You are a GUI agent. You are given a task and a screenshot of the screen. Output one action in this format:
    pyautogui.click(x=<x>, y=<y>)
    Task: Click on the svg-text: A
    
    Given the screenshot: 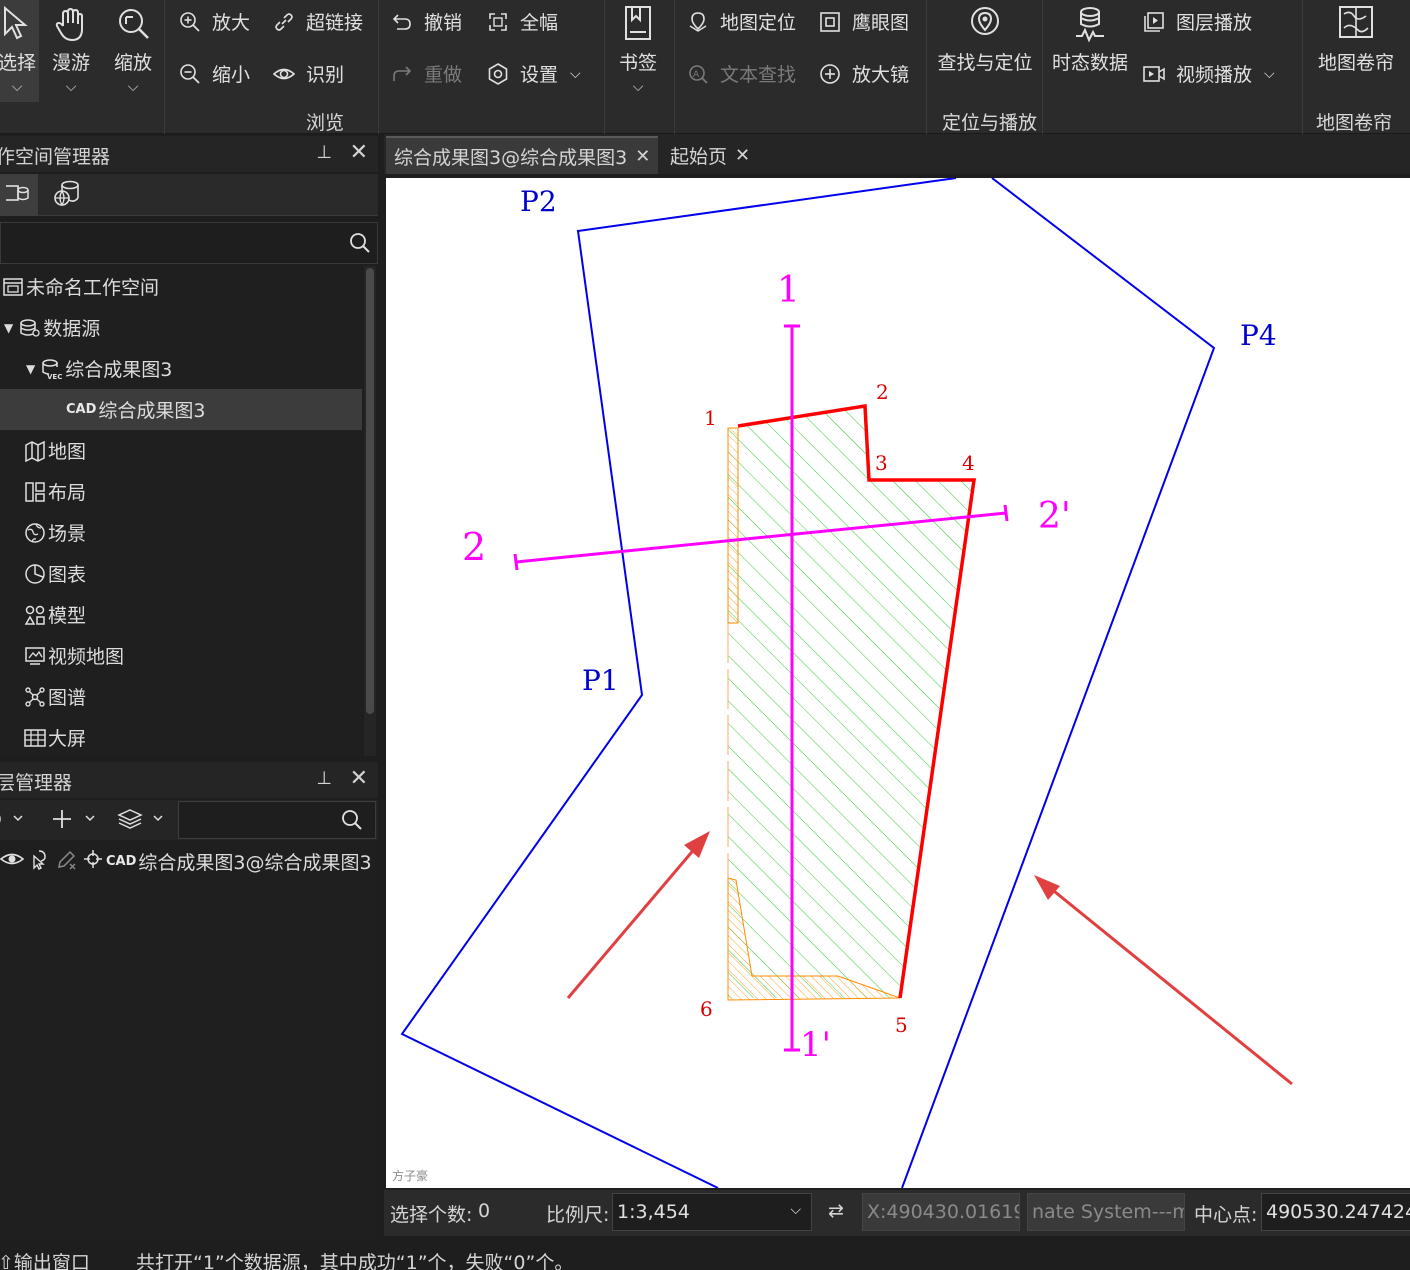 What is the action you would take?
    pyautogui.click(x=696, y=75)
    